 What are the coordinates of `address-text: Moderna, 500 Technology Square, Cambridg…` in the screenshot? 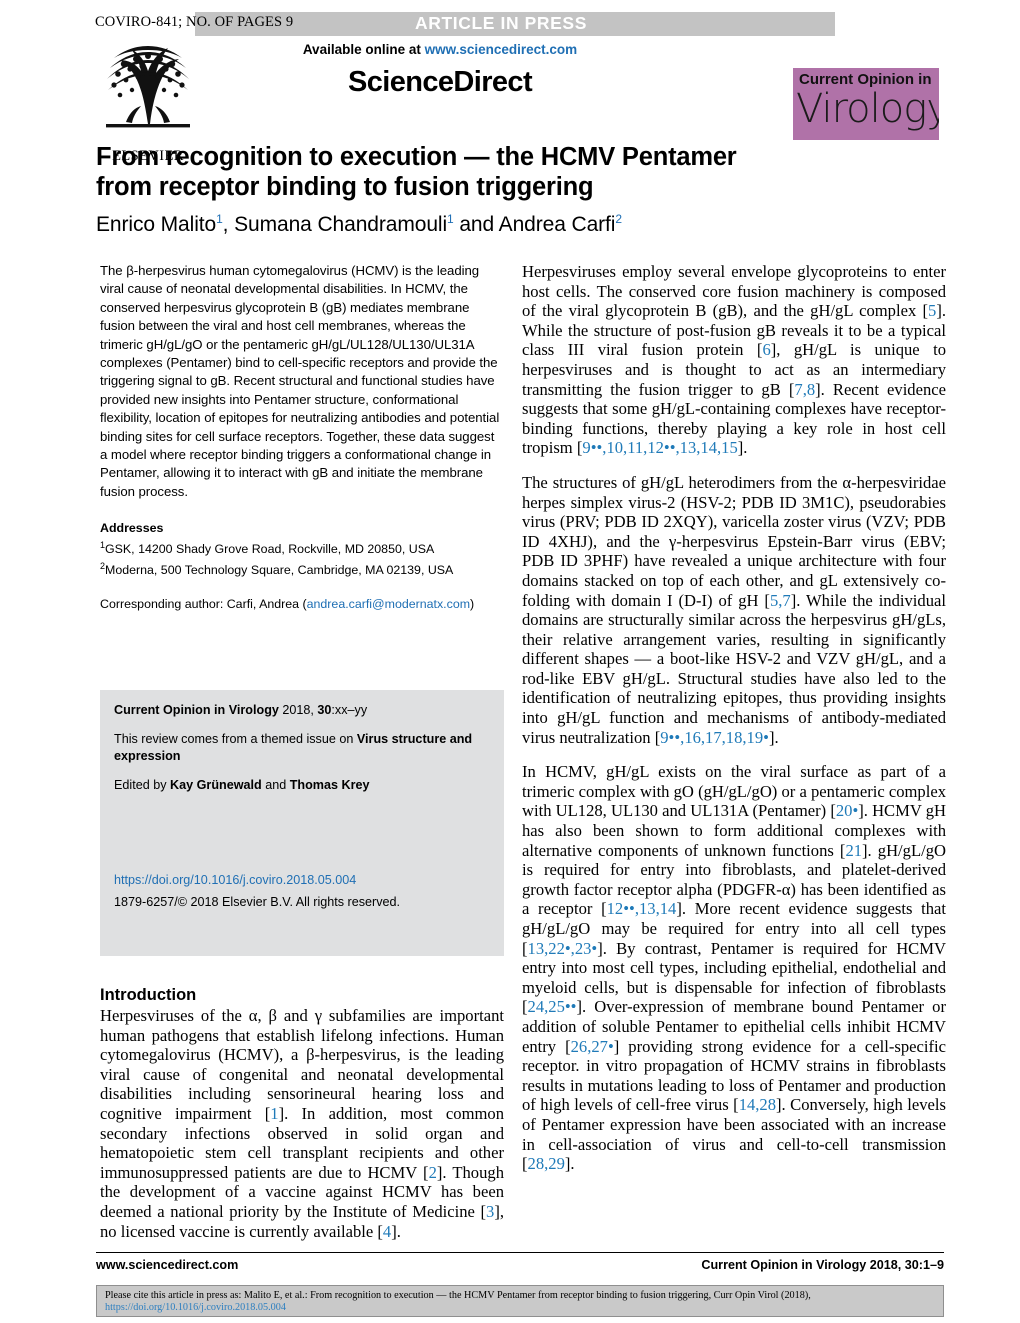 It's located at (279, 570).